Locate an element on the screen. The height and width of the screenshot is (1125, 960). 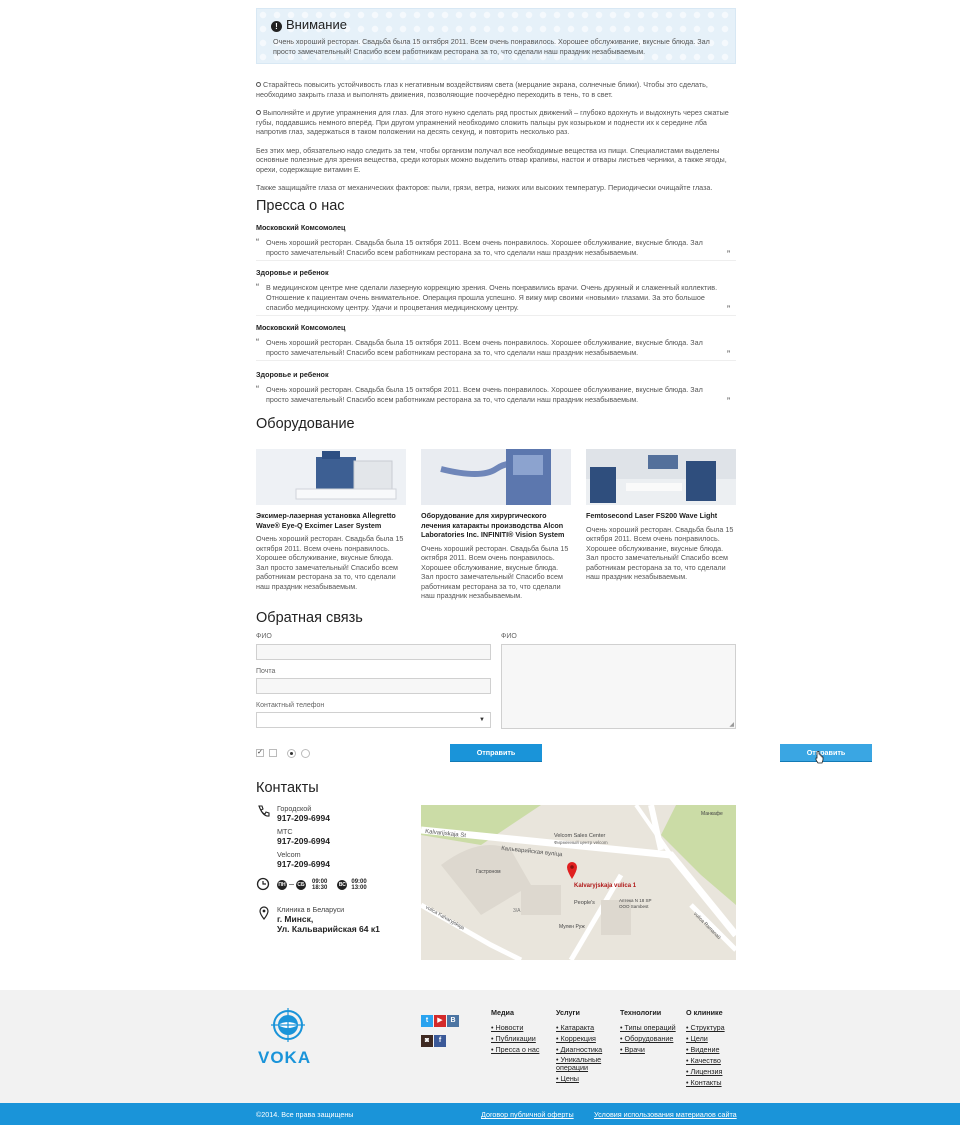
laser-machine-image is located at coordinates (331, 477).